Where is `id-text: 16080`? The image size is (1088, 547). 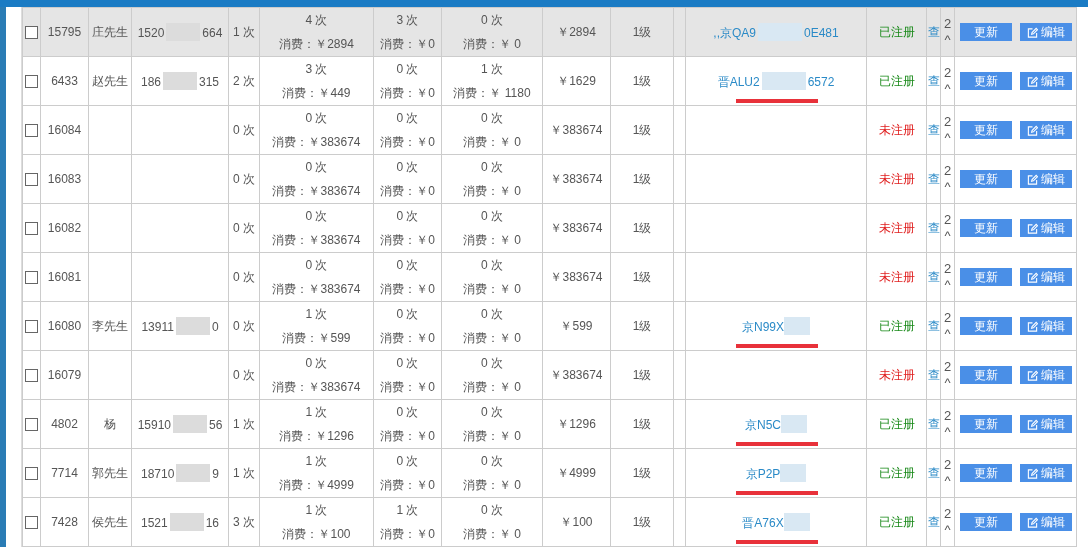 id-text: 16080 is located at coordinates (64, 326).